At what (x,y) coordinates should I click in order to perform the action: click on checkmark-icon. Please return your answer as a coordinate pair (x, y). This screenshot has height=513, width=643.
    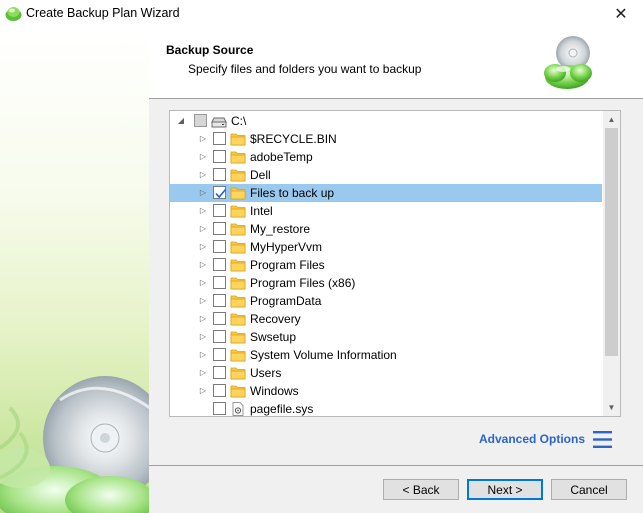
    Looking at the image, I should click on (221, 193).